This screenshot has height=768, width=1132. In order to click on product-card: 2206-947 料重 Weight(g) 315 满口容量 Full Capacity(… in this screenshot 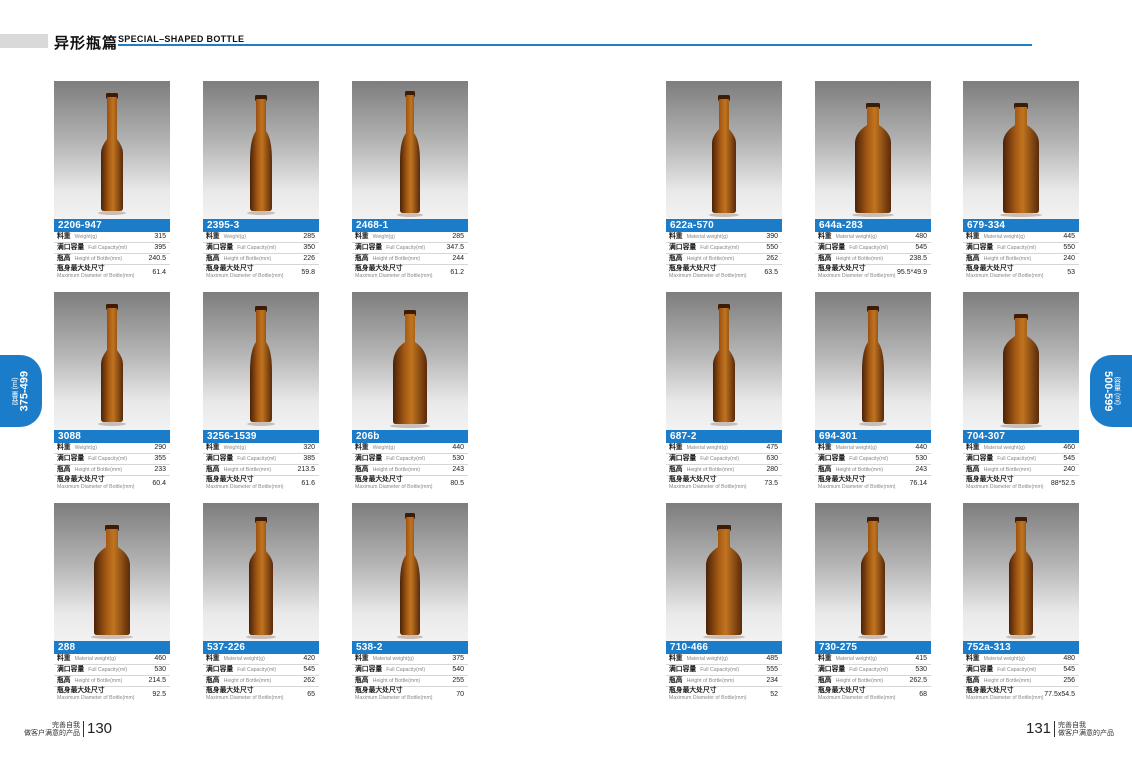, I will do `click(112, 181)`.